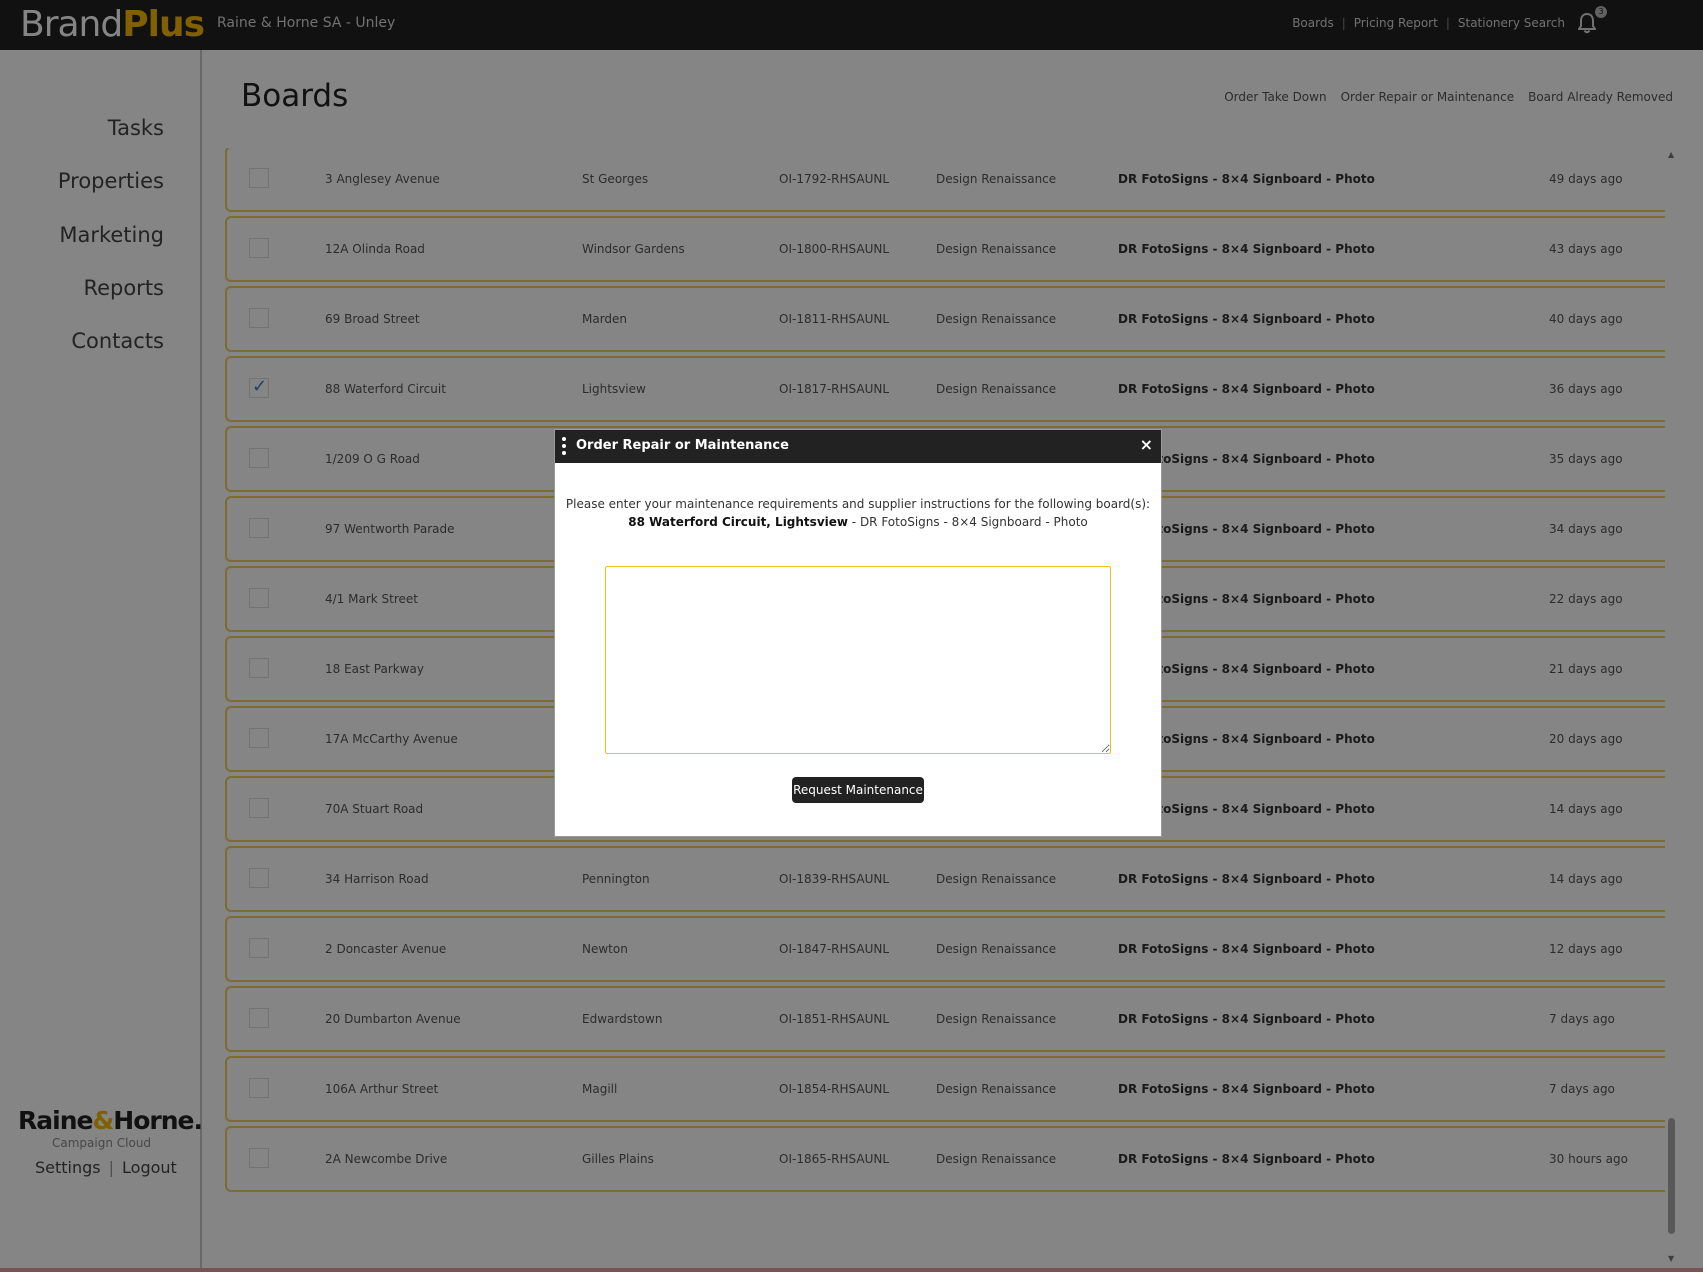  I want to click on maintenance-textarea, so click(858, 660).